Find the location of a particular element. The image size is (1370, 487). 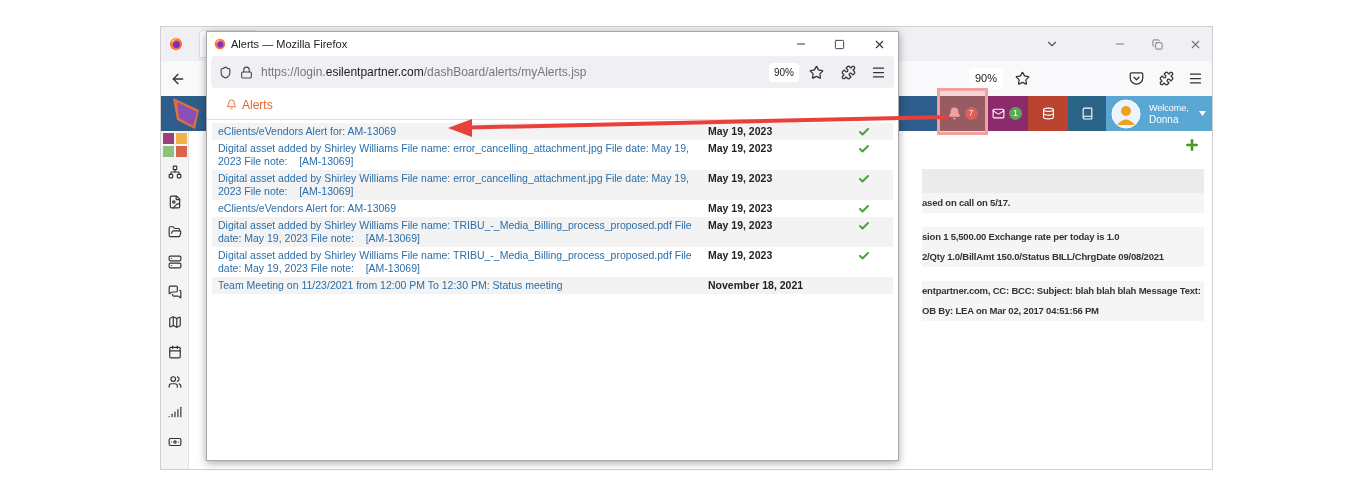

book-icon is located at coordinates (1087, 113).